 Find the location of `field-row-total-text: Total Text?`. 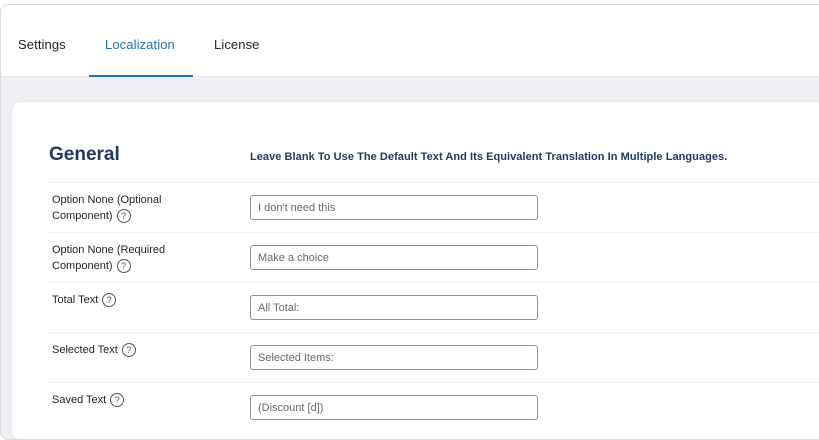

field-row-total-text: Total Text? is located at coordinates (434, 307).